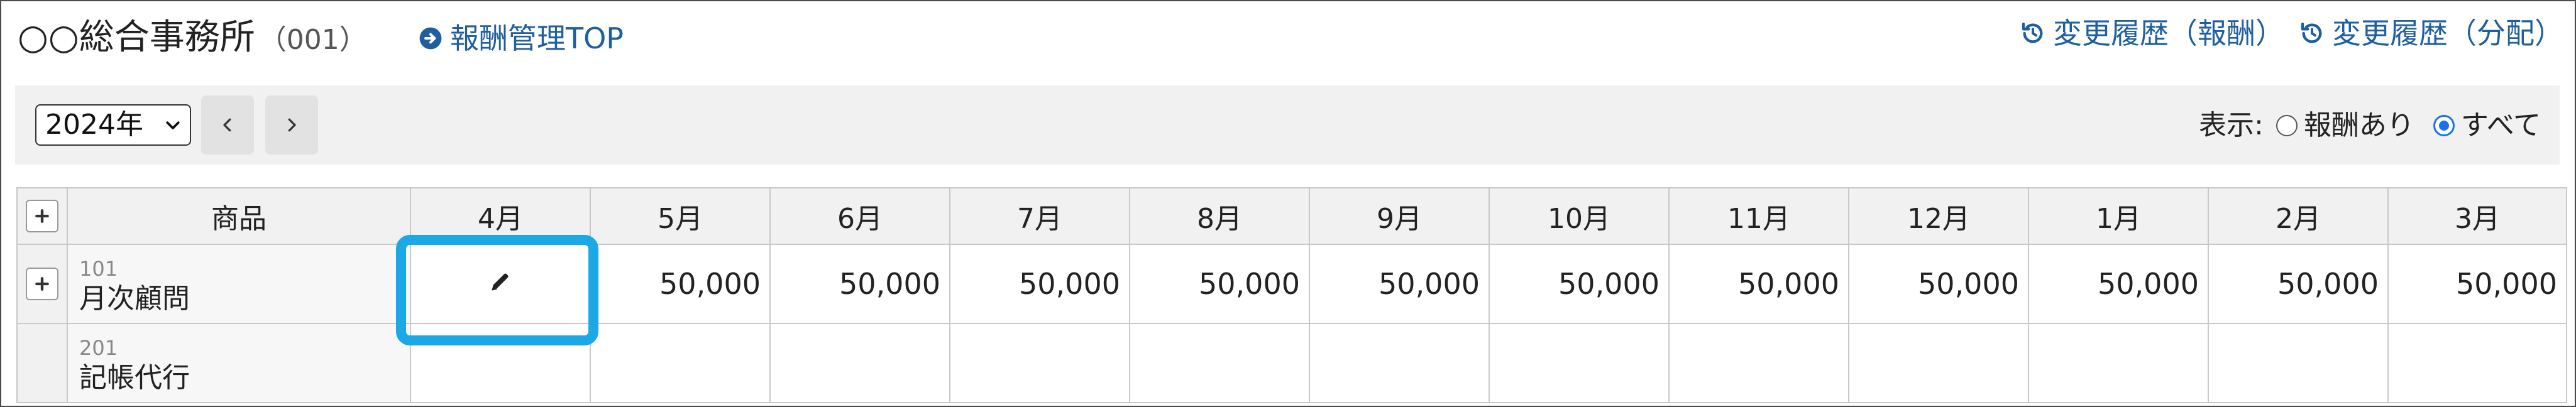  What do you see at coordinates (2118, 216) in the screenshot?
I see `column-header-month: 1月` at bounding box center [2118, 216].